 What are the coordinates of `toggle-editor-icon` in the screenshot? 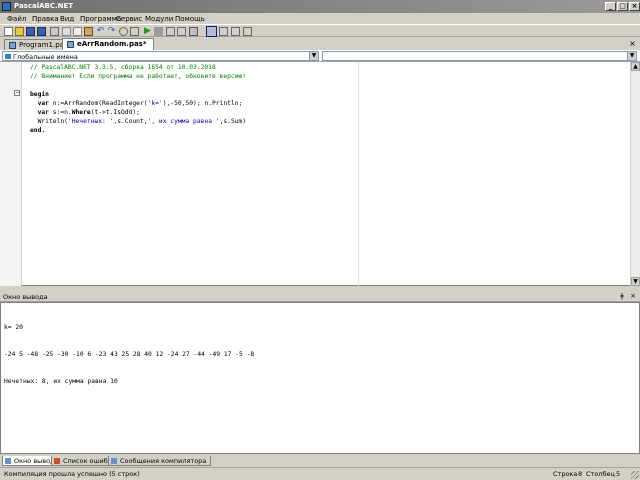 It's located at (211, 31).